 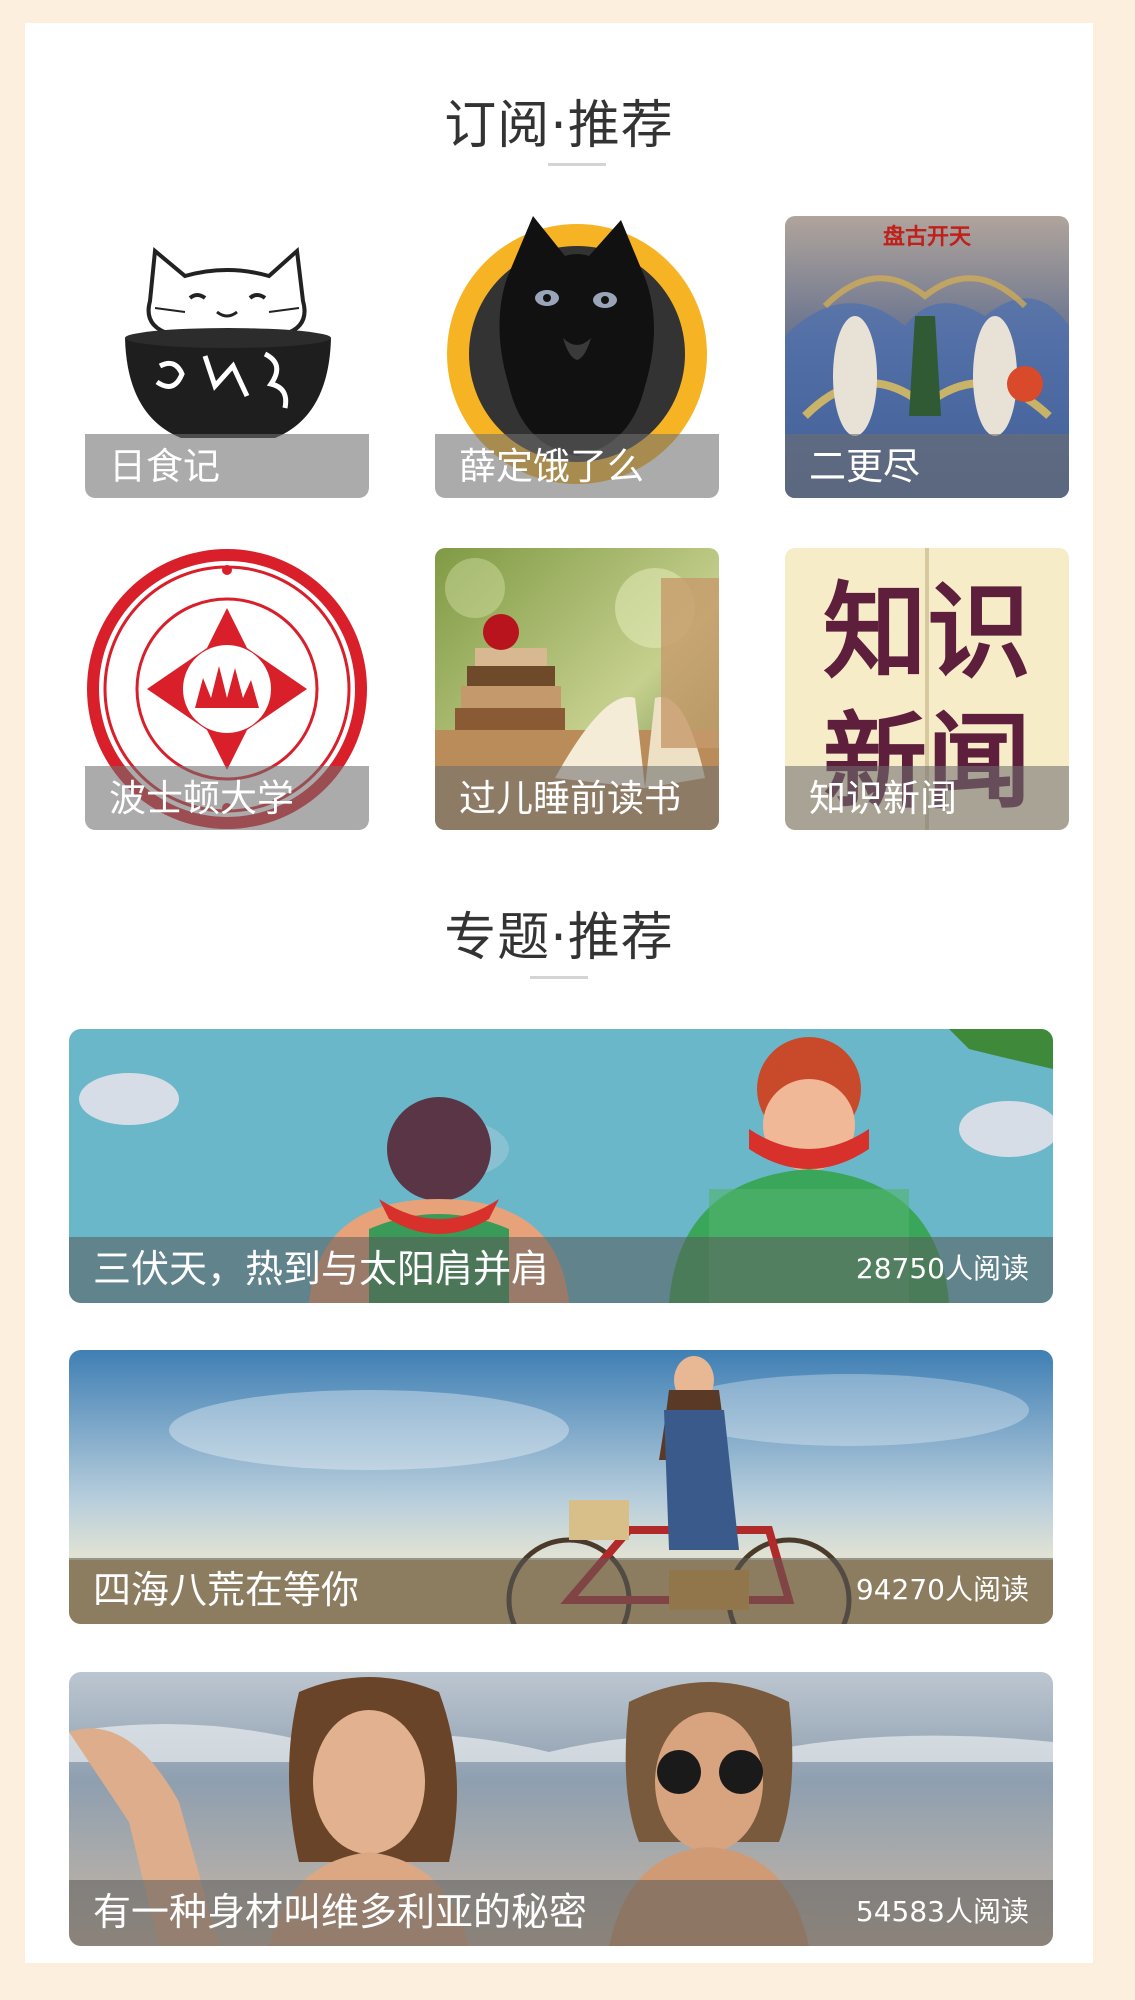 I want to click on logo-text-line1: 知识, so click(x=927, y=632).